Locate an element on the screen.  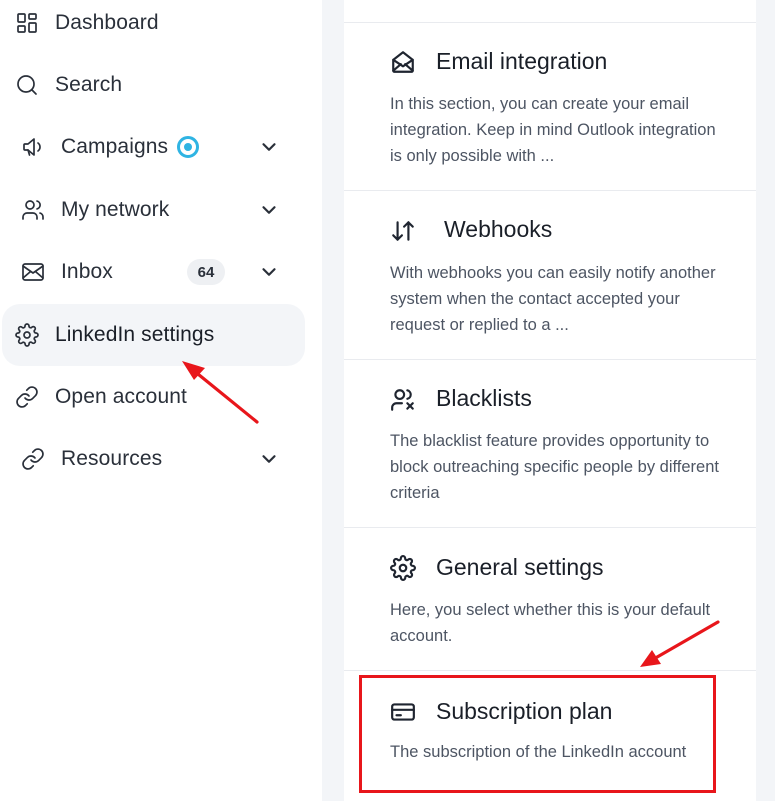
status-dot is located at coordinates (188, 147).